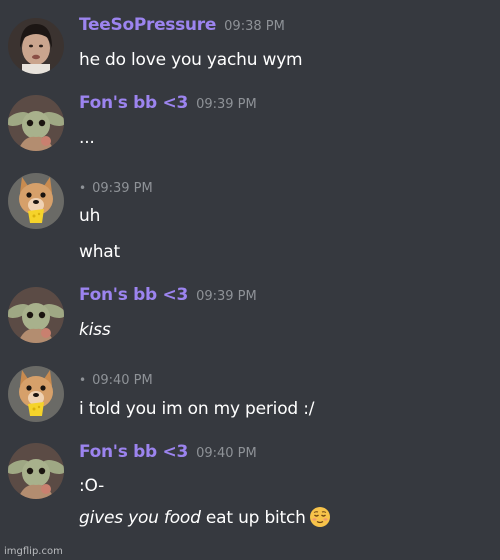  Describe the element at coordinates (254, 26) in the screenshot. I see `timestamp: 09:38 PM` at that location.